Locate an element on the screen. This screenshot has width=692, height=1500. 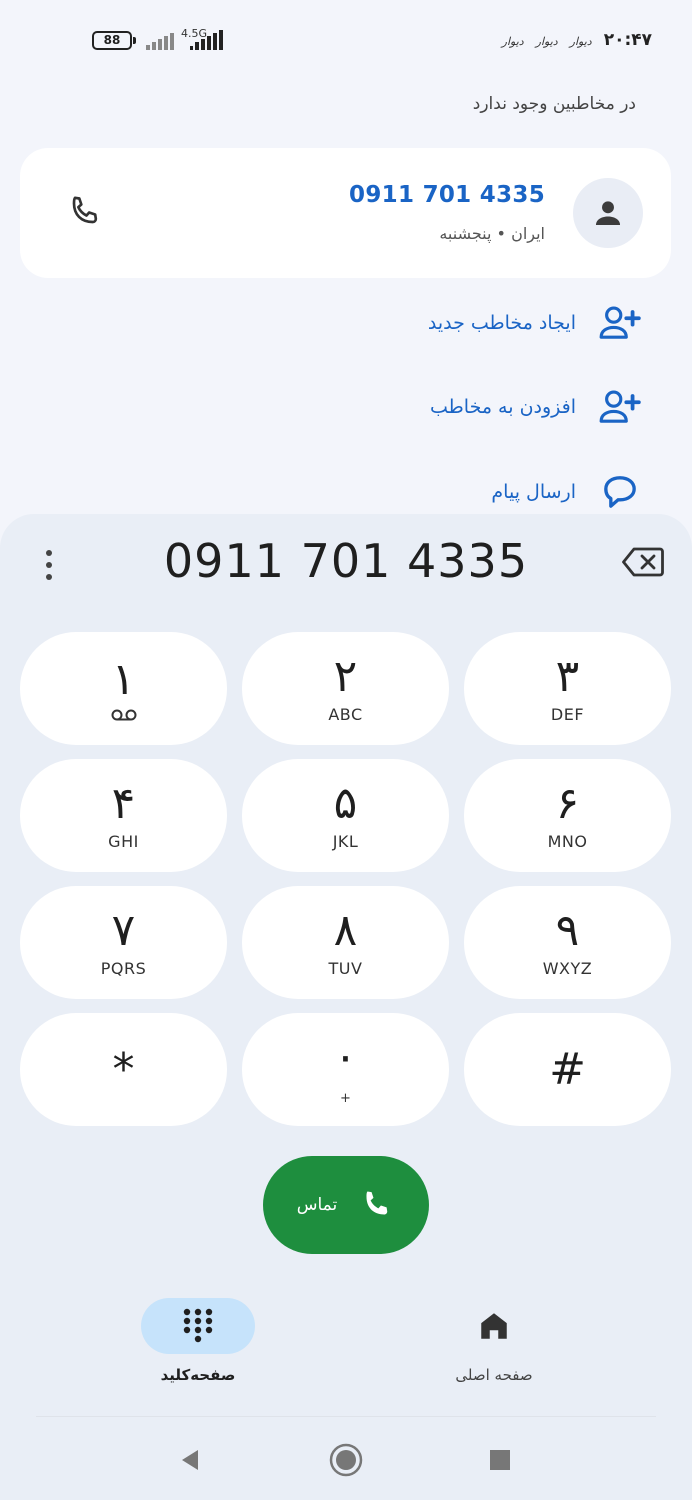
send-message-label: ارسال پیام is located at coordinates (533, 492).